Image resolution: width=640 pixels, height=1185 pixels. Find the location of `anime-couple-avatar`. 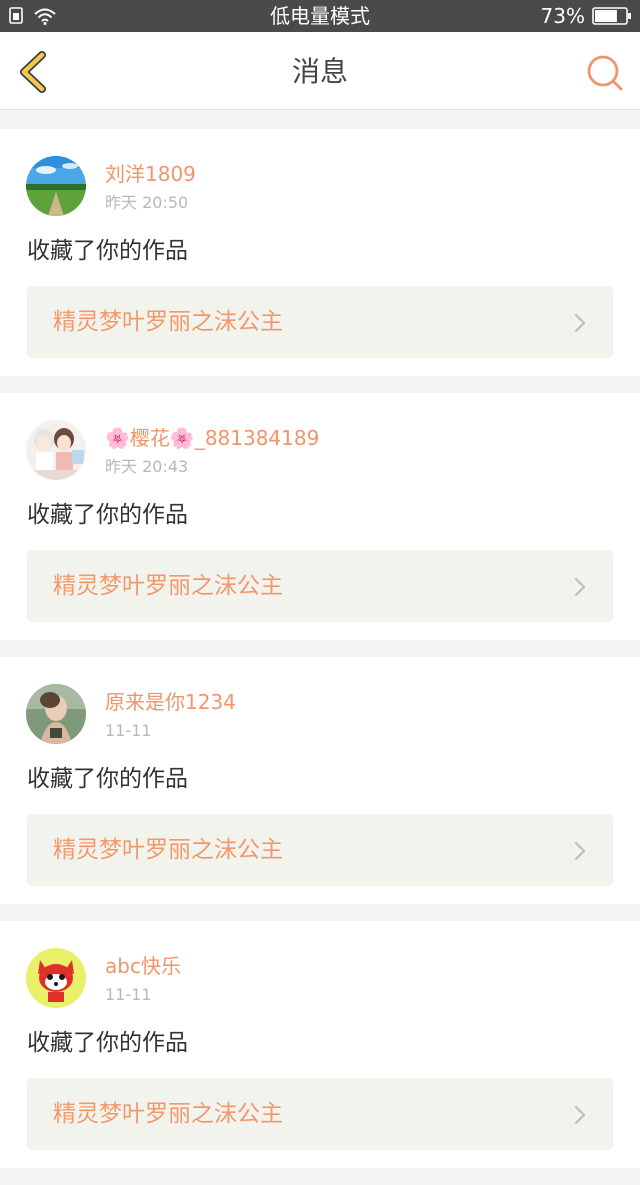

anime-couple-avatar is located at coordinates (56, 450).